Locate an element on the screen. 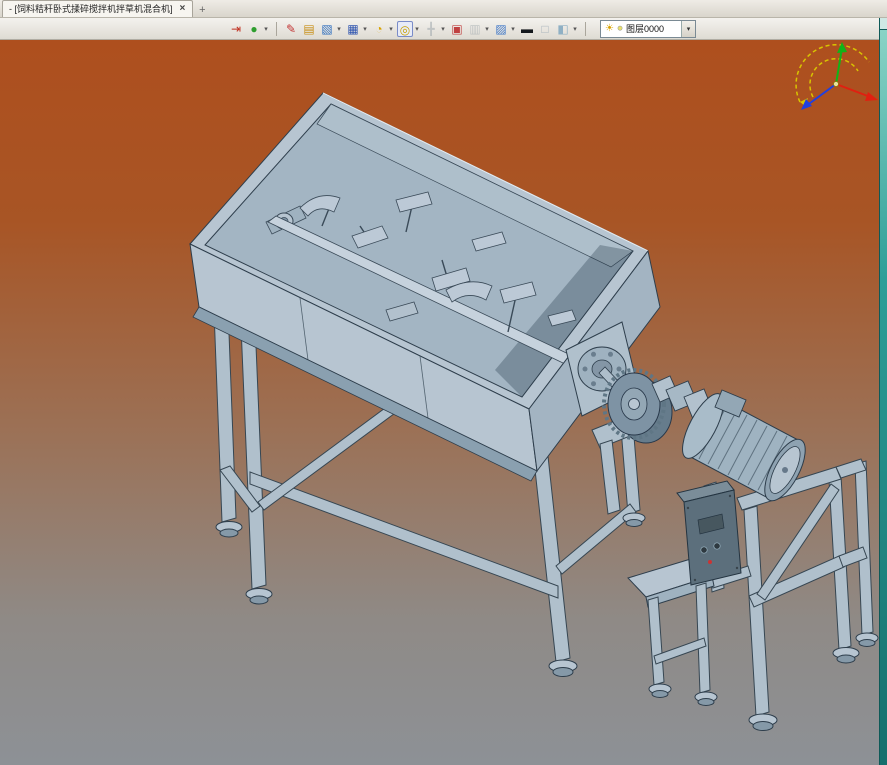 The width and height of the screenshot is (887, 765). y-axis is located at coordinates (839, 66).